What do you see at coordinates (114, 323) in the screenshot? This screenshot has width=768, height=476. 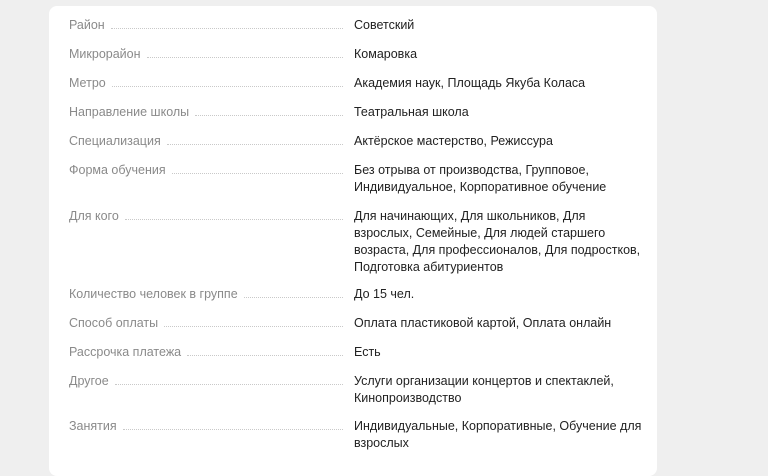 I see `detail-label: Способ оплаты` at bounding box center [114, 323].